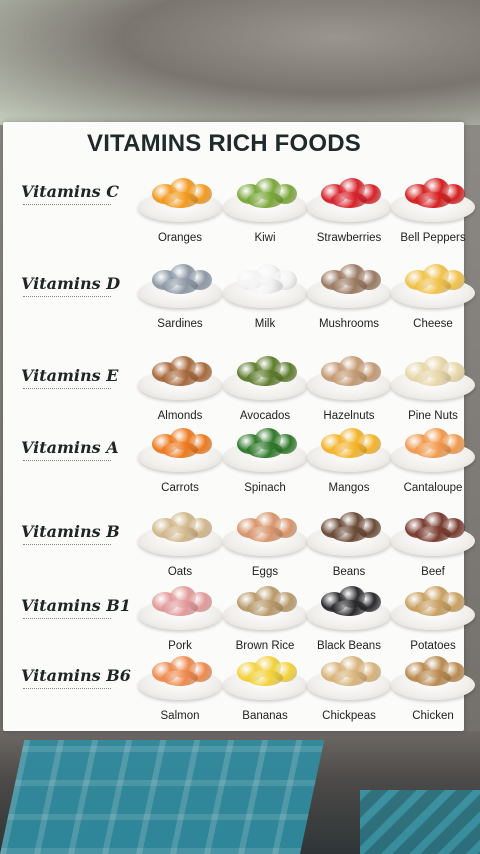 The width and height of the screenshot is (480, 854). What do you see at coordinates (431, 299) in the screenshot?
I see `food-item: Cheese` at bounding box center [431, 299].